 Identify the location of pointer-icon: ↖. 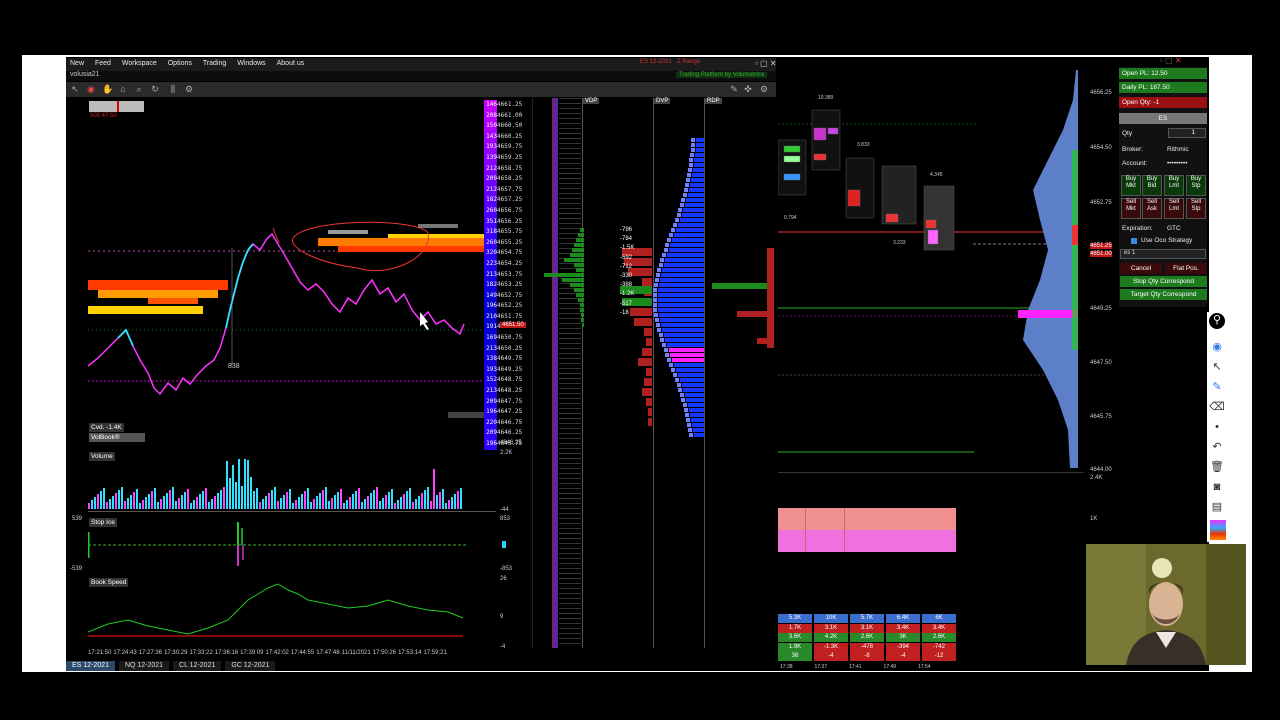
(1217, 367).